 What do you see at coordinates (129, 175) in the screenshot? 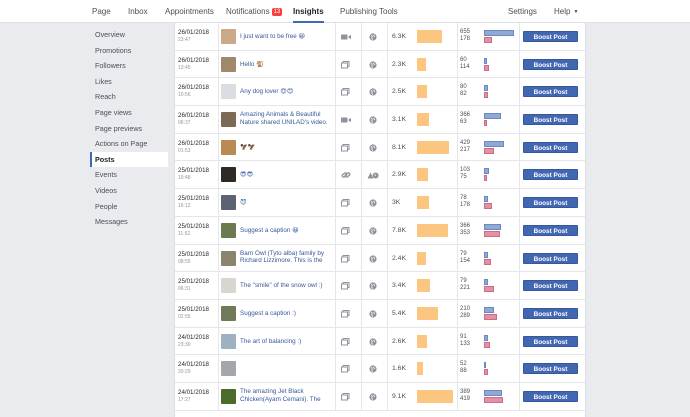
I see `sidebar-item-events: Events` at bounding box center [129, 175].